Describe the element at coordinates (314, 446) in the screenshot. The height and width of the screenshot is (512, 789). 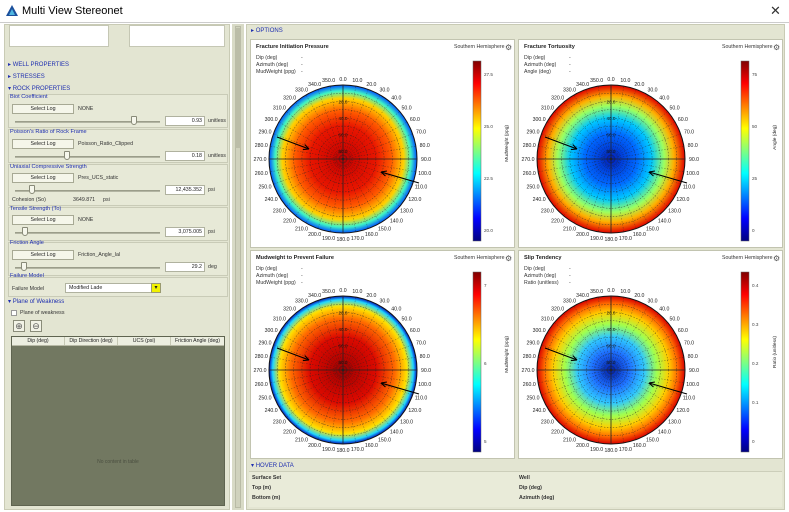
I see `azimuth-label: 200.0` at that location.